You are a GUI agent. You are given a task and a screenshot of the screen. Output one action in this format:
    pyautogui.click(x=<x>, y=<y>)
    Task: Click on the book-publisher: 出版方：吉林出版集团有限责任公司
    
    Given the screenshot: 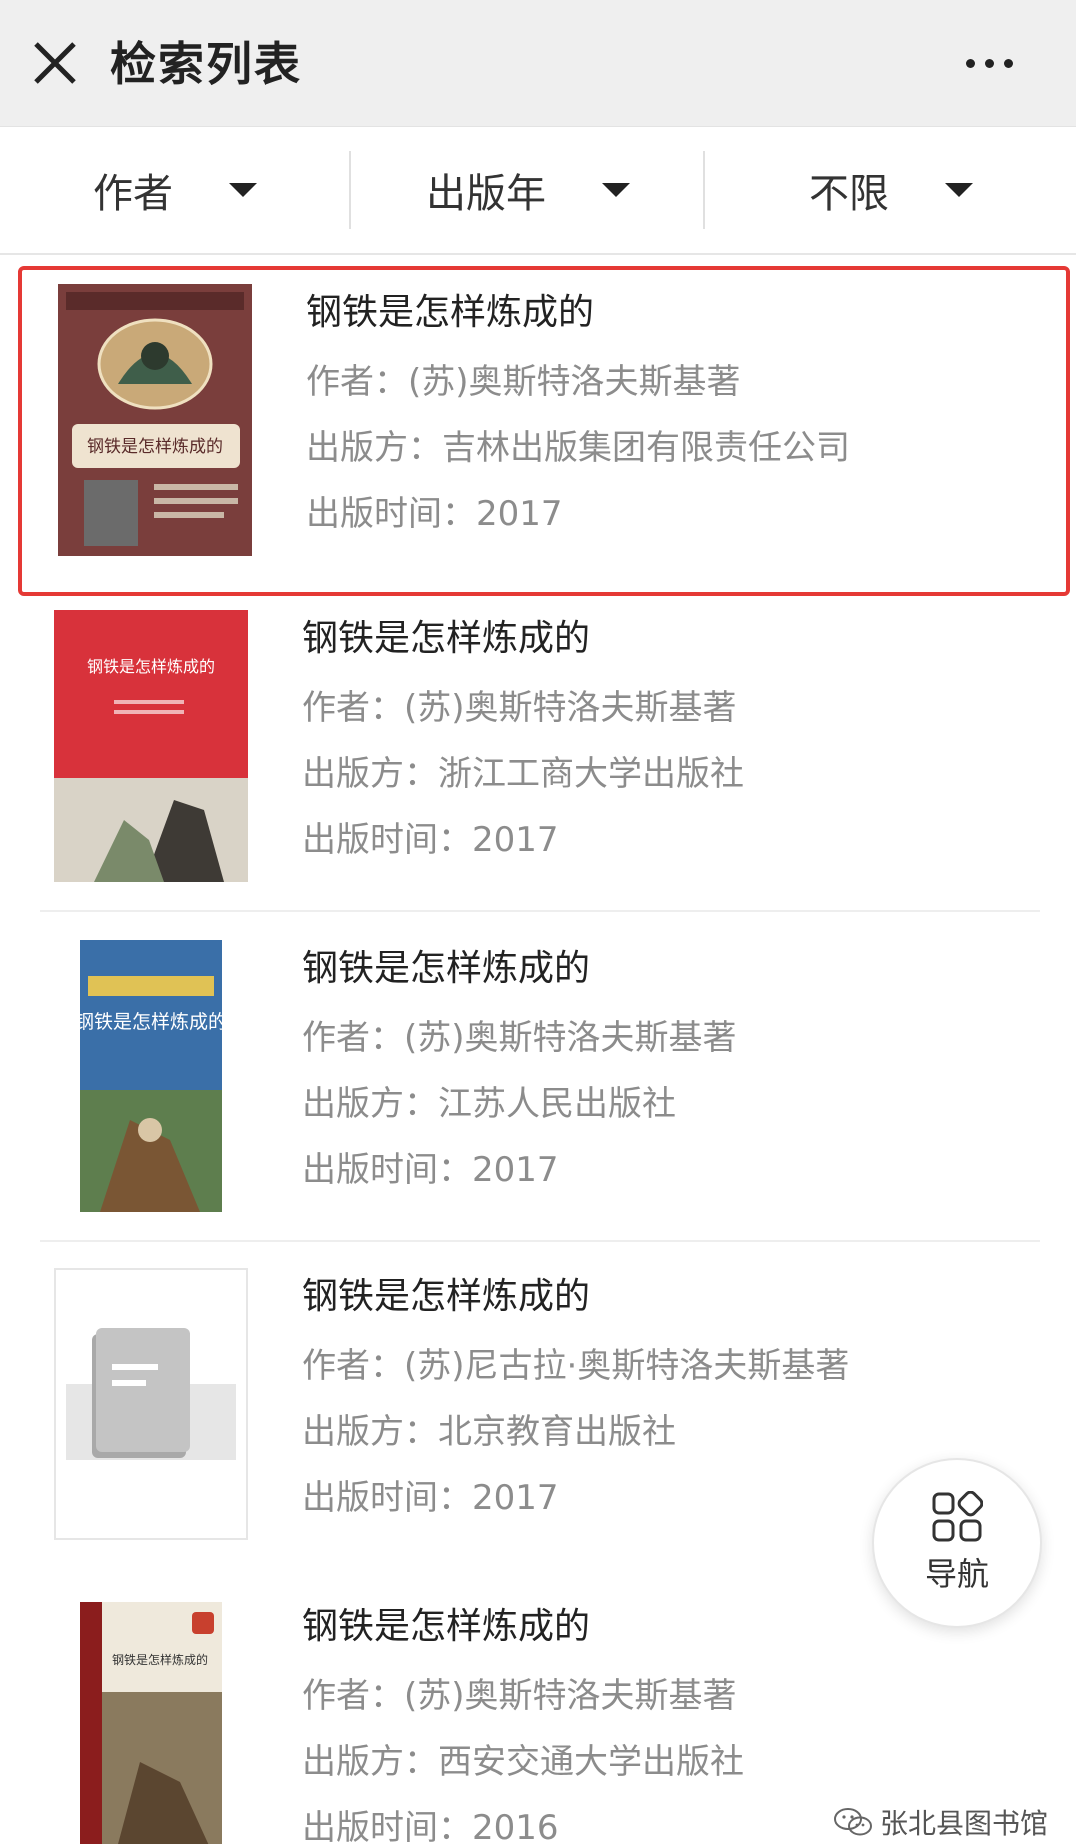 What is the action you would take?
    pyautogui.click(x=578, y=448)
    